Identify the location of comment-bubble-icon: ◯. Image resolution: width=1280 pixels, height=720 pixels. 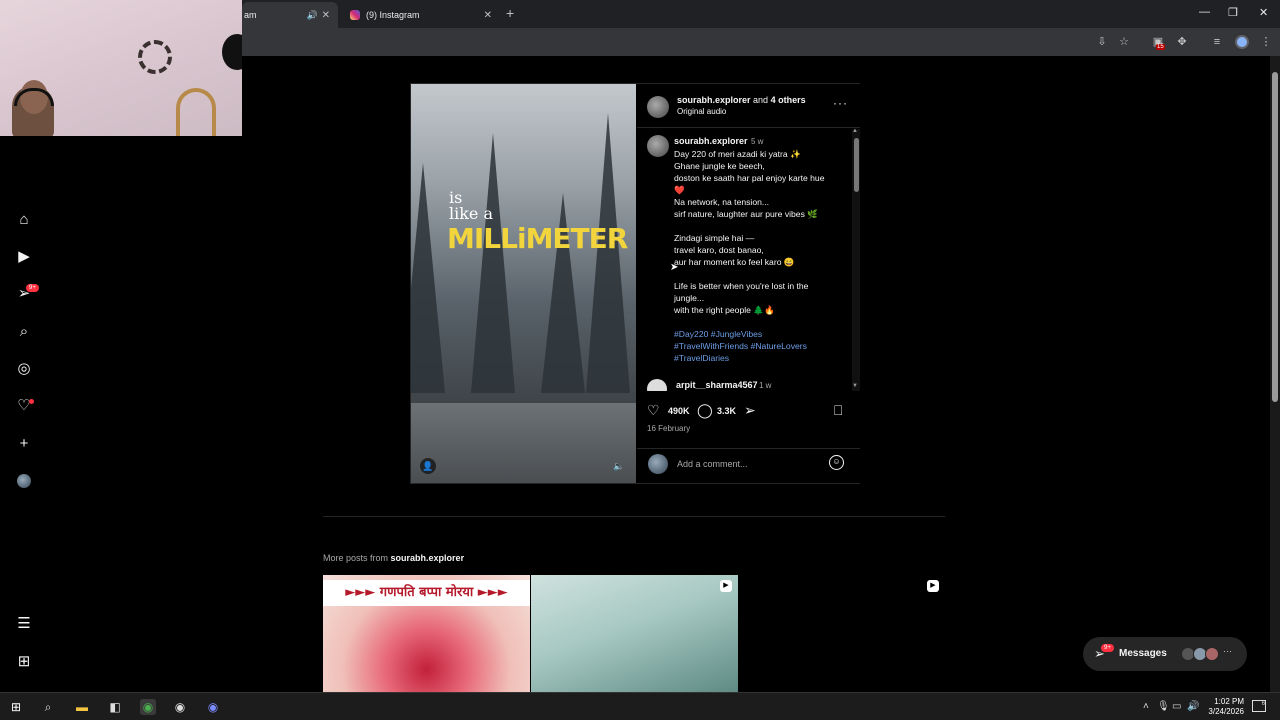
(705, 410).